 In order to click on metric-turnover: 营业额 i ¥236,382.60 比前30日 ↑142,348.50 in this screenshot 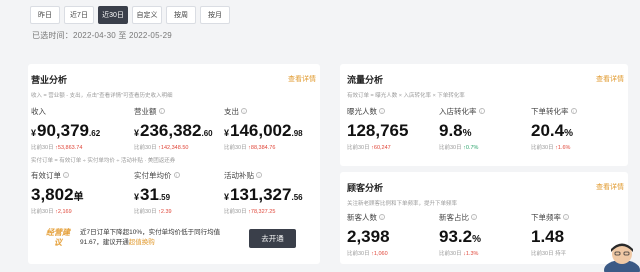, I will do `click(173, 128)`.